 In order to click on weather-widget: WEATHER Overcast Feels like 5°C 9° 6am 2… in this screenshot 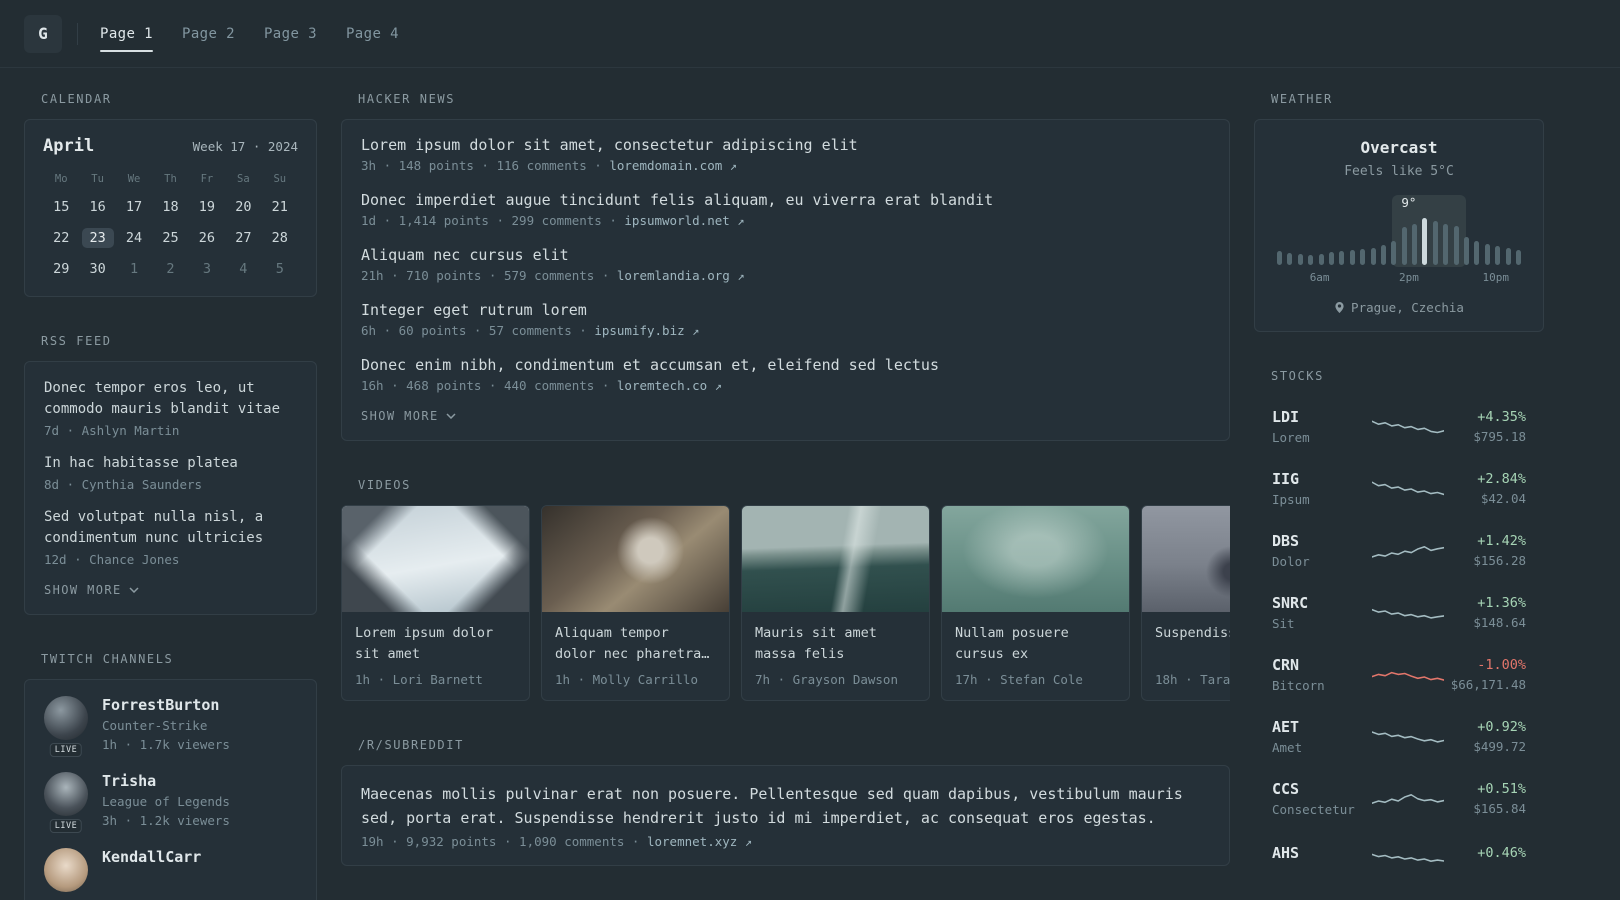, I will do `click(1399, 212)`.